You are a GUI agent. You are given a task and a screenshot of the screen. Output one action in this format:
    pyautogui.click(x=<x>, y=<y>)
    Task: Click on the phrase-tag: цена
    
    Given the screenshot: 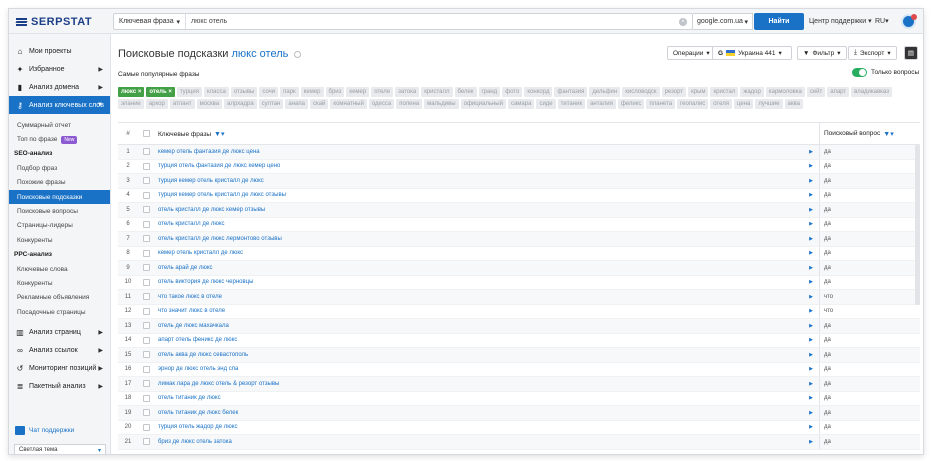 What is the action you would take?
    pyautogui.click(x=744, y=104)
    